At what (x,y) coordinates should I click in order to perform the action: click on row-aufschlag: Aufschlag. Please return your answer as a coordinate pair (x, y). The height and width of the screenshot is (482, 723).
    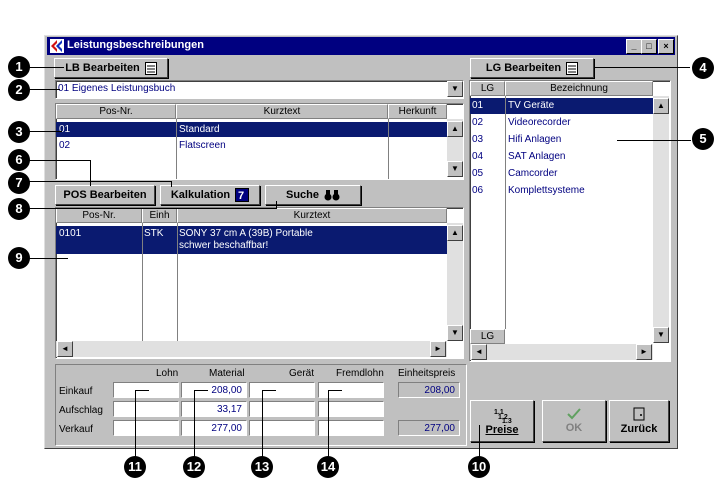
    Looking at the image, I should click on (81, 410).